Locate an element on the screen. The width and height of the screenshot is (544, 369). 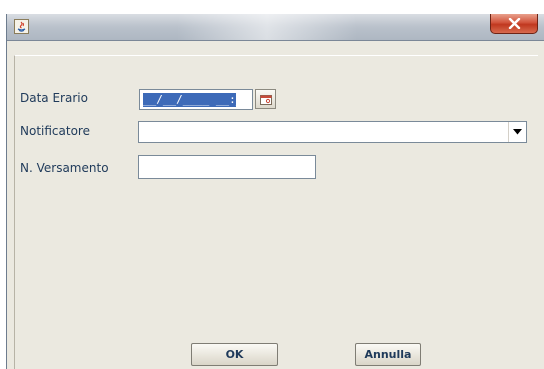
notifier-select is located at coordinates (332, 132).